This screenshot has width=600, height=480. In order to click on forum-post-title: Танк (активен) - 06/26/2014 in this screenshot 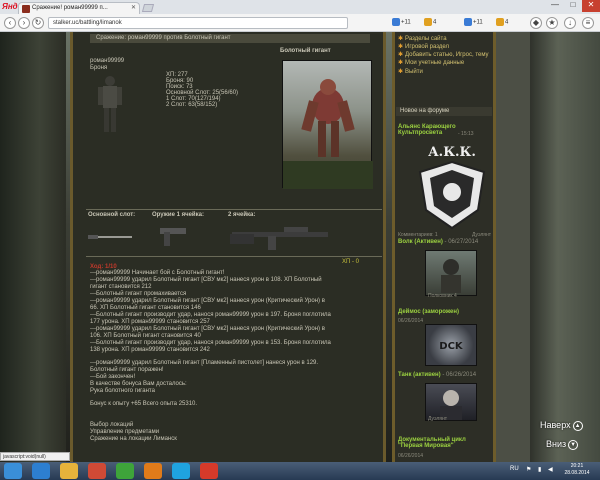, I will do `click(437, 375)`.